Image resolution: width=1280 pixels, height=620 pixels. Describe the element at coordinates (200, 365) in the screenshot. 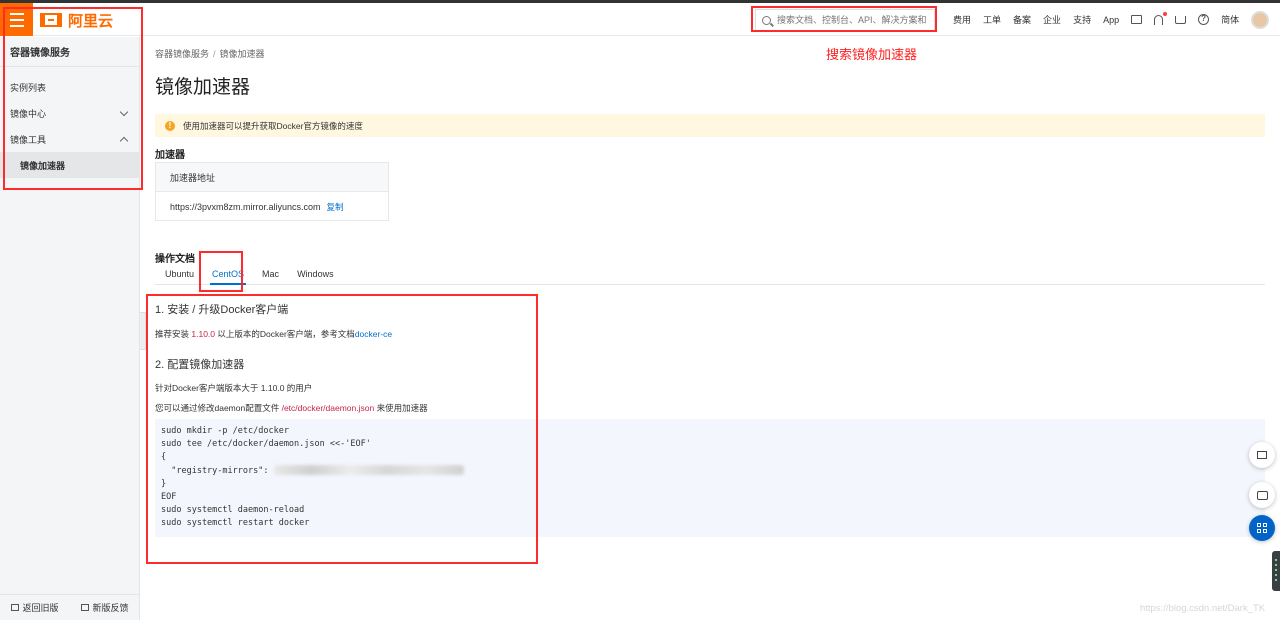

I see `step2-title: 2. 配置镜像加速器` at that location.